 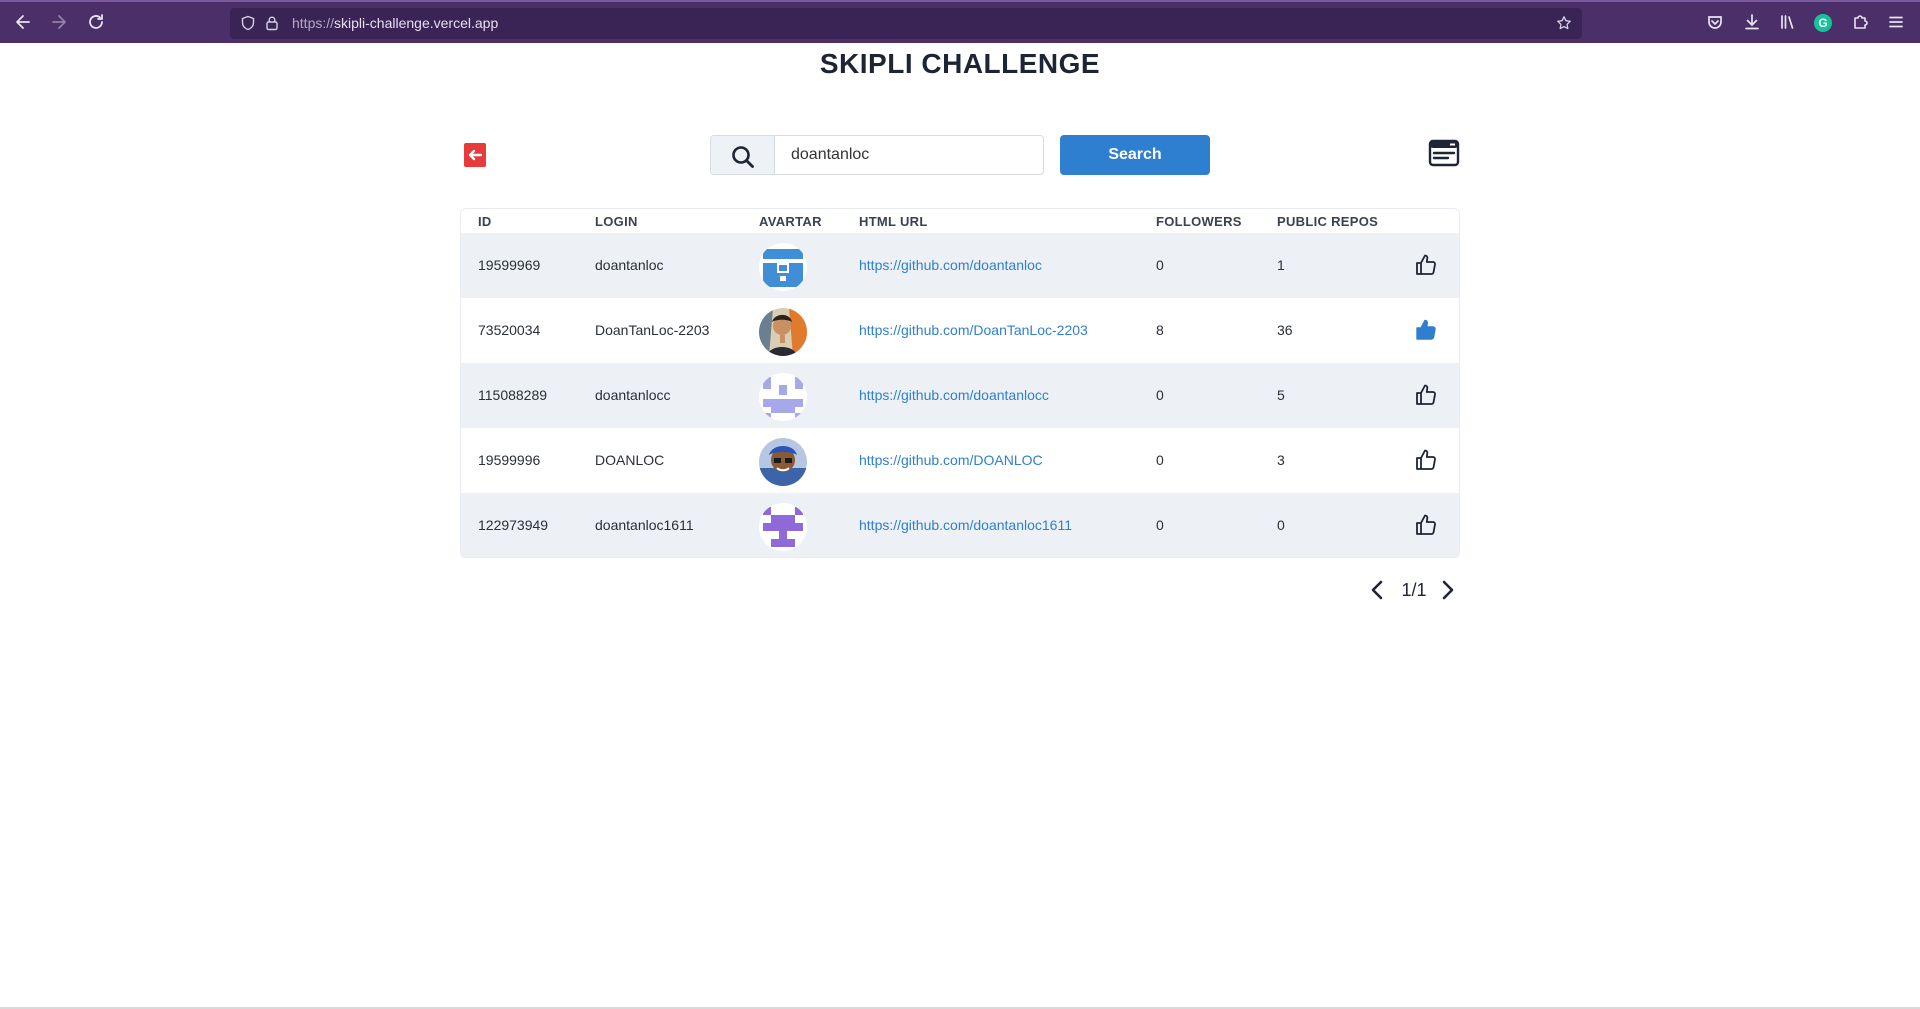 What do you see at coordinates (644, 525) in the screenshot?
I see `cell-login: doantanloc1611` at bounding box center [644, 525].